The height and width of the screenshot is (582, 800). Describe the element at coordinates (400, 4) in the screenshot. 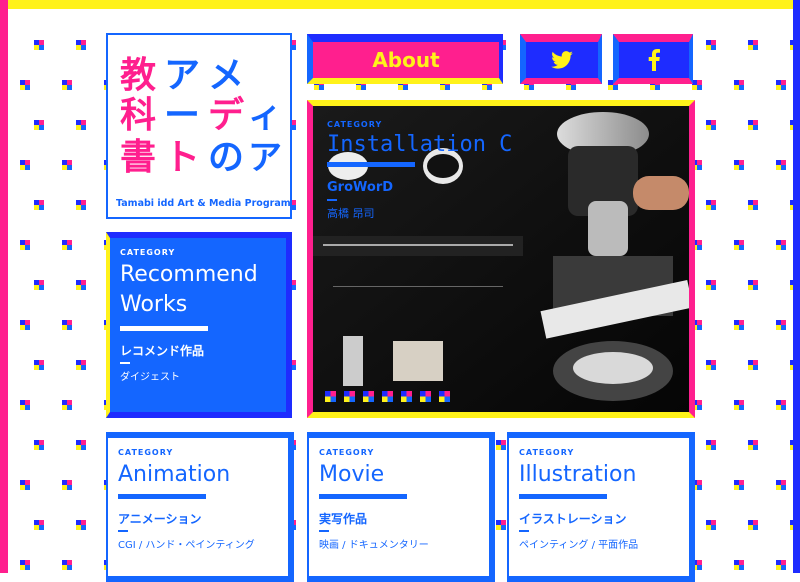

I see `top-accent-bar` at that location.